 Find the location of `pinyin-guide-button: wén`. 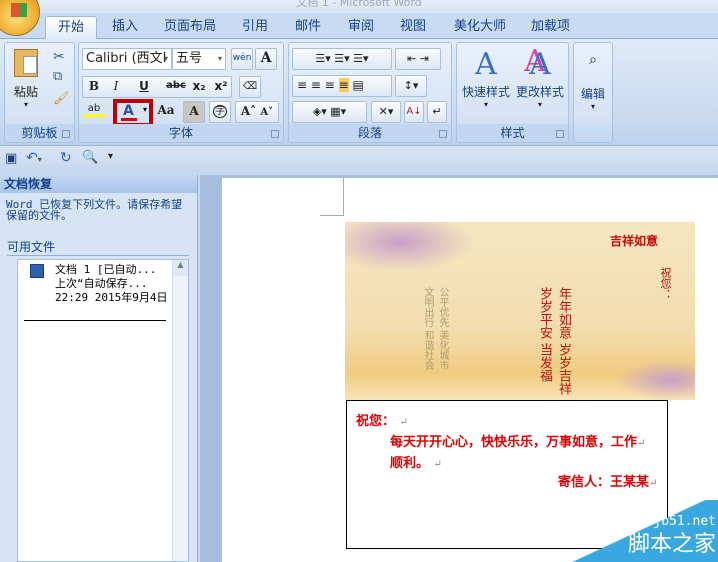

pinyin-guide-button: wén is located at coordinates (242, 59).